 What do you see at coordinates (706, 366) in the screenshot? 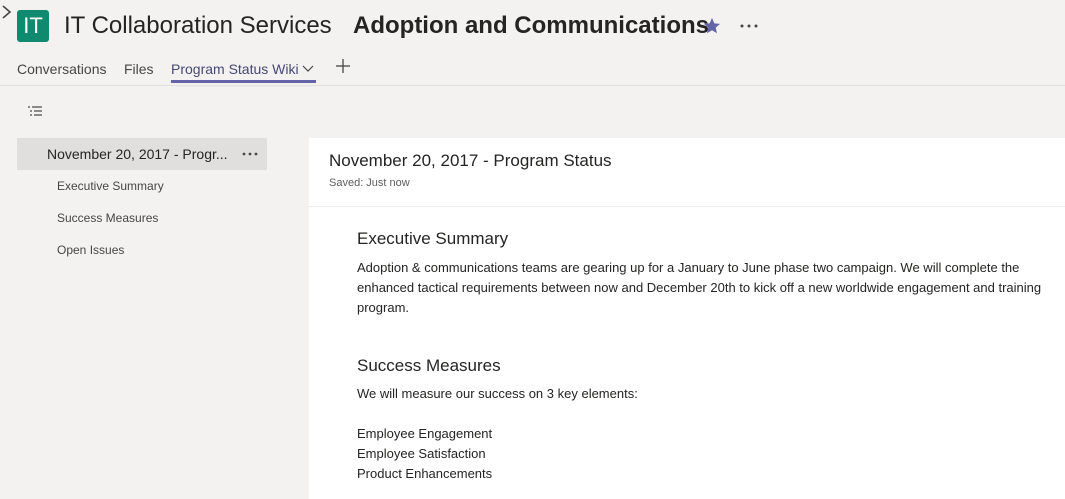
I see `section-heading: Success Measures` at bounding box center [706, 366].